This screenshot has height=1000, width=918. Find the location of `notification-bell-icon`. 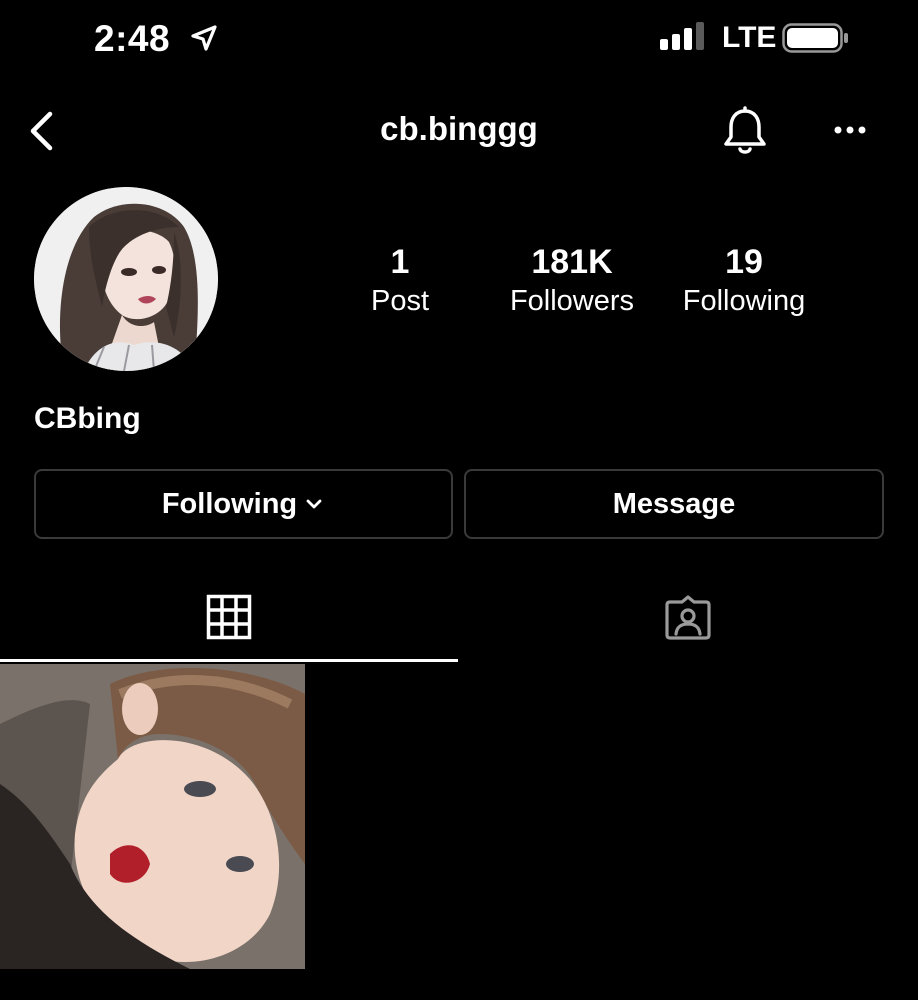

notification-bell-icon is located at coordinates (745, 131).